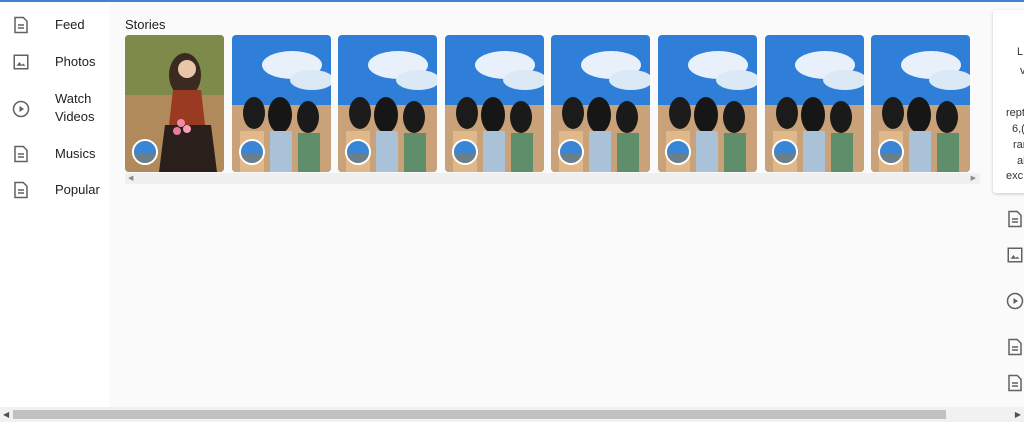 This screenshot has height=422, width=1024. I want to click on stories-title: Stories, so click(145, 24).